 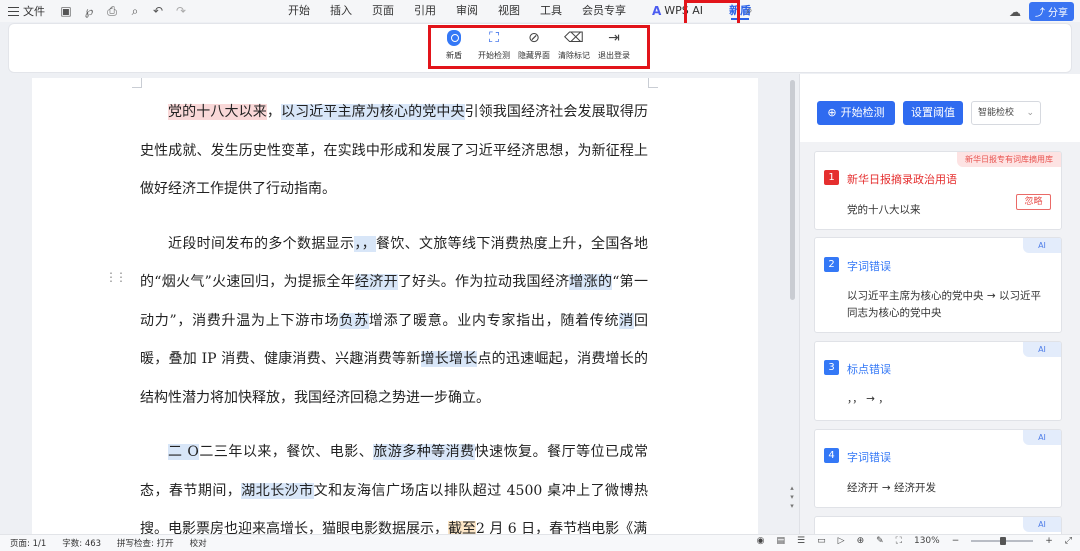 What do you see at coordinates (792, 497) in the screenshot?
I see `page-nav-arrows: ▴ ▾ ▾` at bounding box center [792, 497].